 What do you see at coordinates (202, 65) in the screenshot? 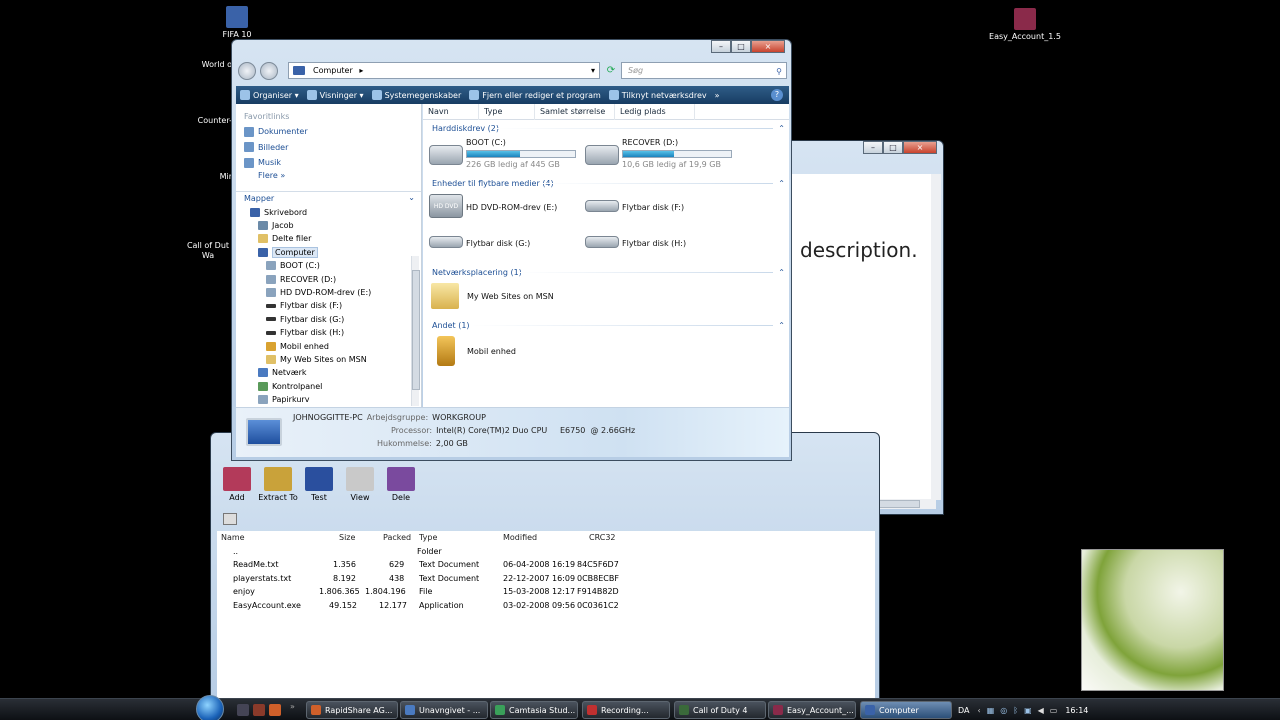
I see `desktop-icon-world: World o` at bounding box center [202, 65].